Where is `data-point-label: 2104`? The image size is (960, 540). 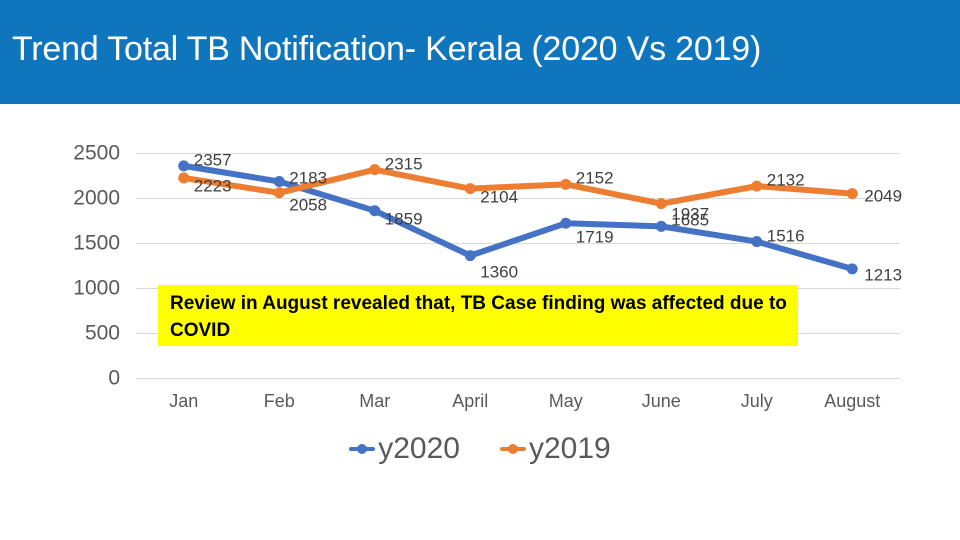 data-point-label: 2104 is located at coordinates (499, 197).